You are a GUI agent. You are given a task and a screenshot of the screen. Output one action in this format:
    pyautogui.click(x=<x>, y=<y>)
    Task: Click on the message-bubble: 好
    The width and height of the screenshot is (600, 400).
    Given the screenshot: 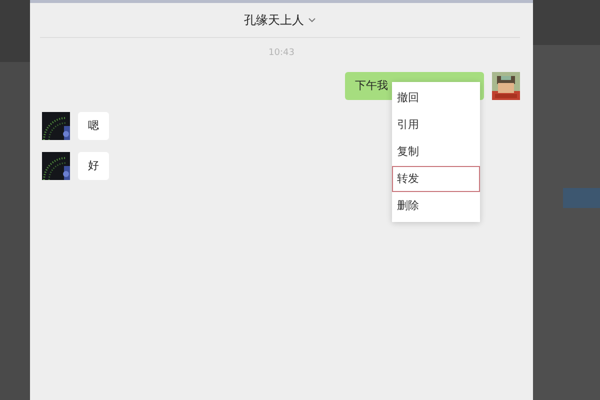 What is the action you would take?
    pyautogui.click(x=93, y=166)
    